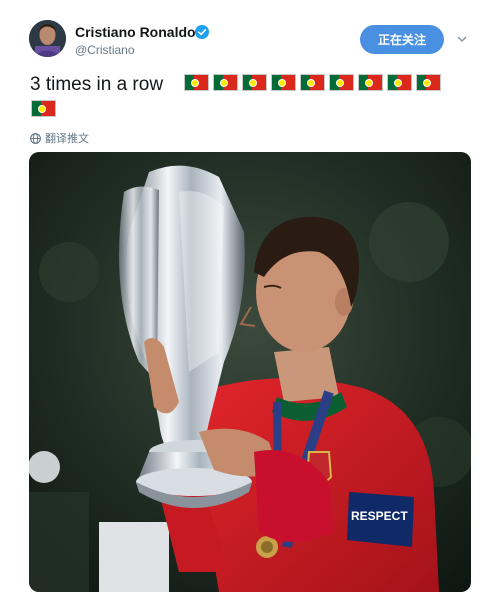 This screenshot has height=600, width=500. Describe the element at coordinates (67, 138) in the screenshot. I see `translate-label: 翻译推文` at that location.